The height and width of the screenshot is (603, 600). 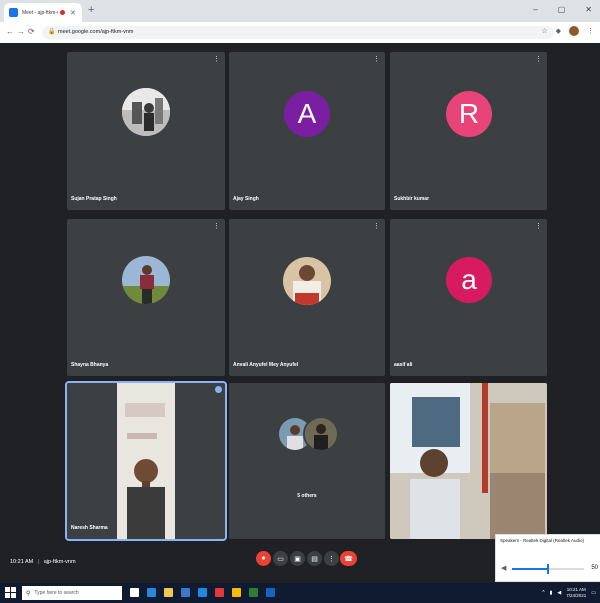 I want to click on bookmark-star-icon: ☆, so click(x=544, y=31).